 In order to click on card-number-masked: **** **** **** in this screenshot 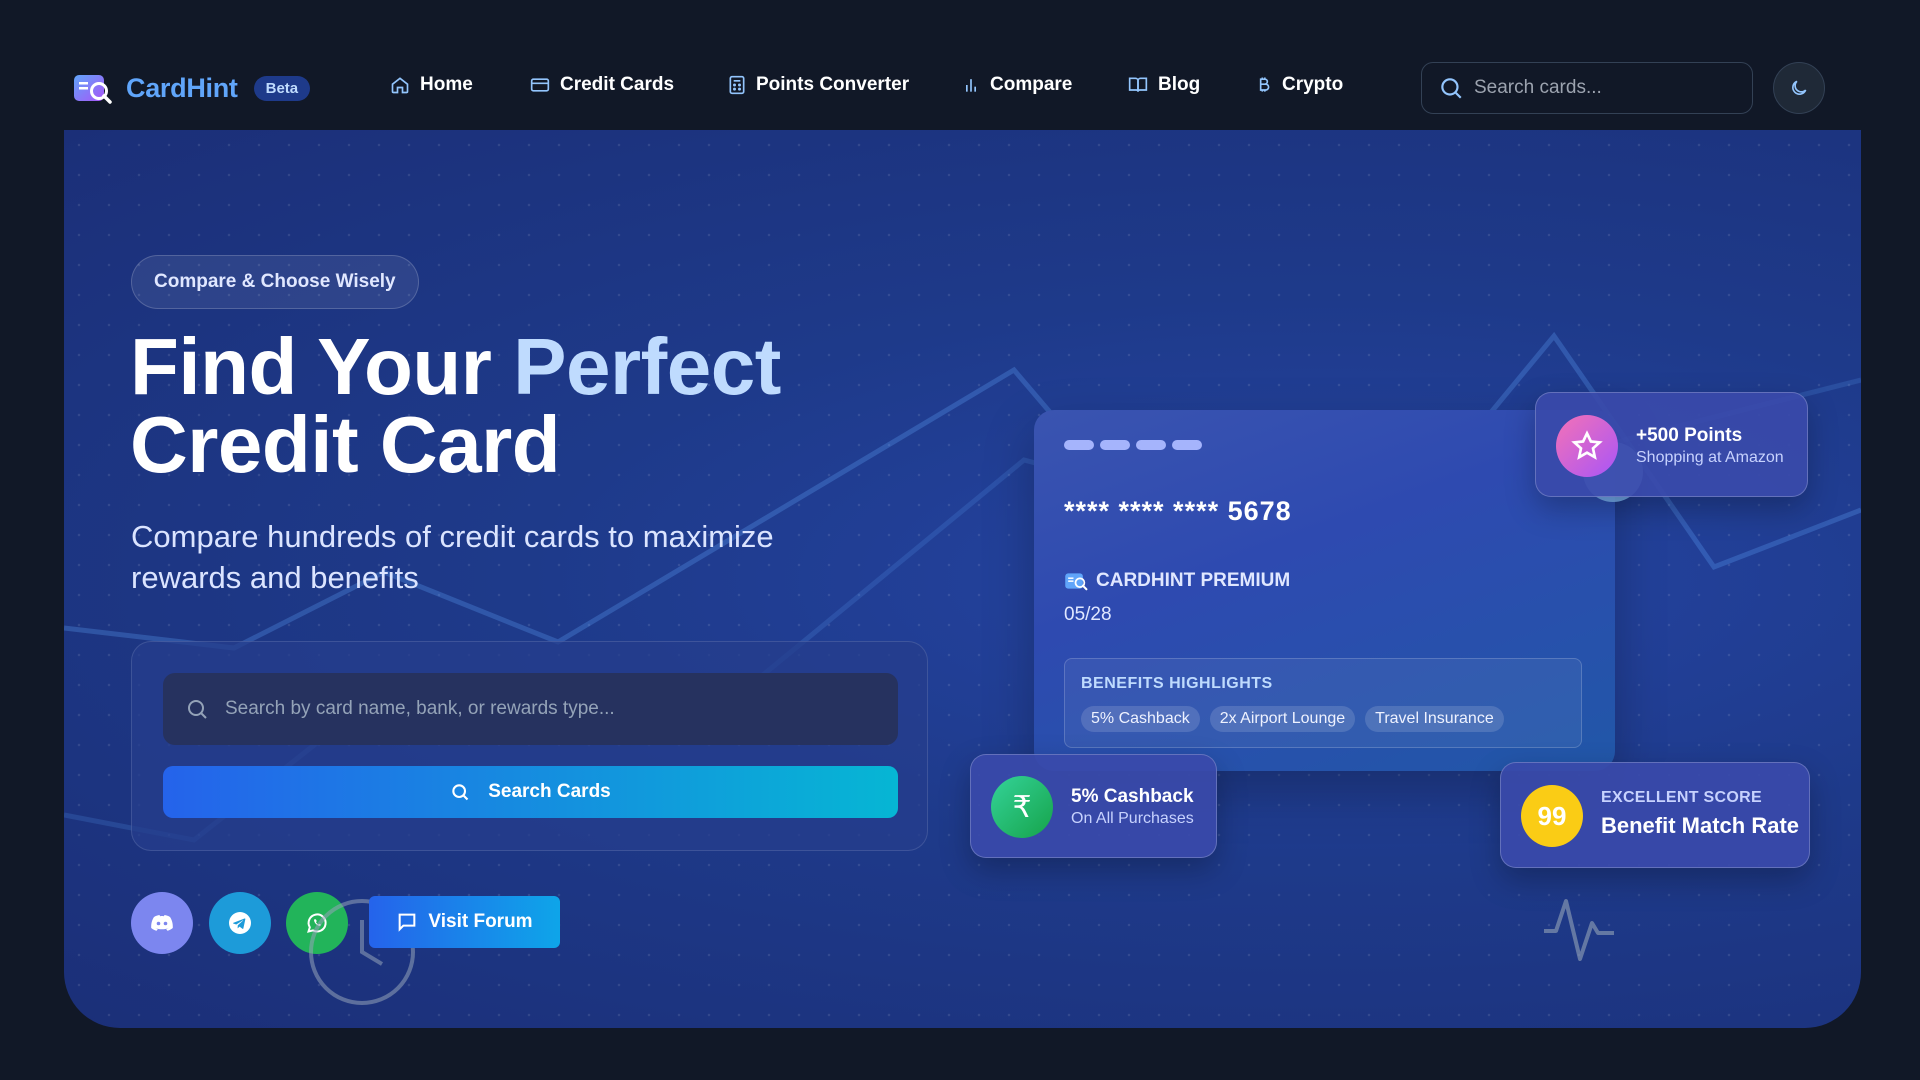, I will do `click(1142, 511)`.